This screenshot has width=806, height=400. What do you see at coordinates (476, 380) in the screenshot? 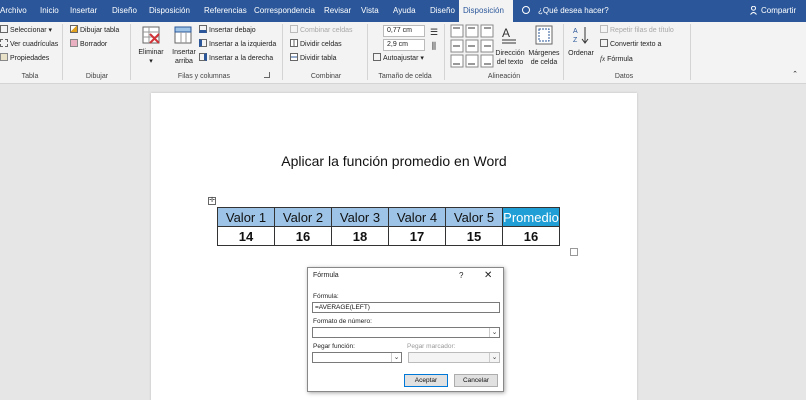
I see `cancel-button: Cancelar` at bounding box center [476, 380].